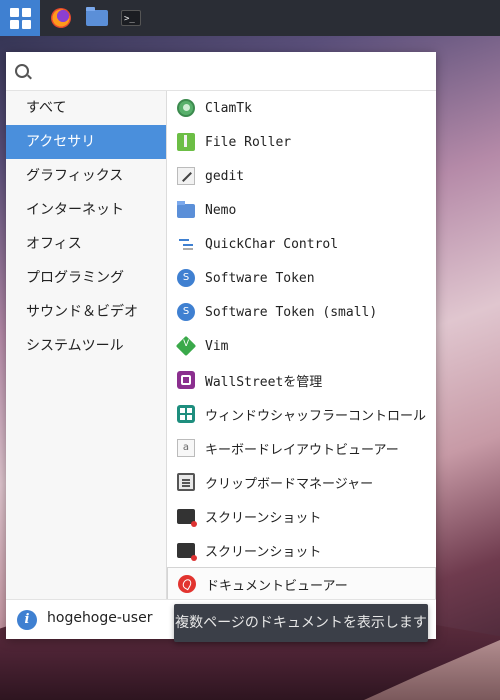 The image size is (500, 700). Describe the element at coordinates (301, 210) in the screenshot. I see `app-item-nemo: Nemo` at that location.